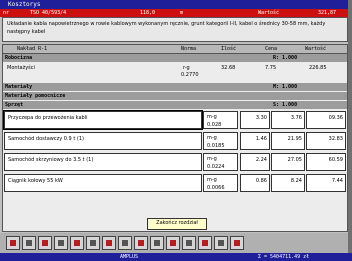 The width and height of the screenshot is (352, 261). Describe the element at coordinates (216, 167) in the screenshot. I see `row-norm: 0.0224` at that location.